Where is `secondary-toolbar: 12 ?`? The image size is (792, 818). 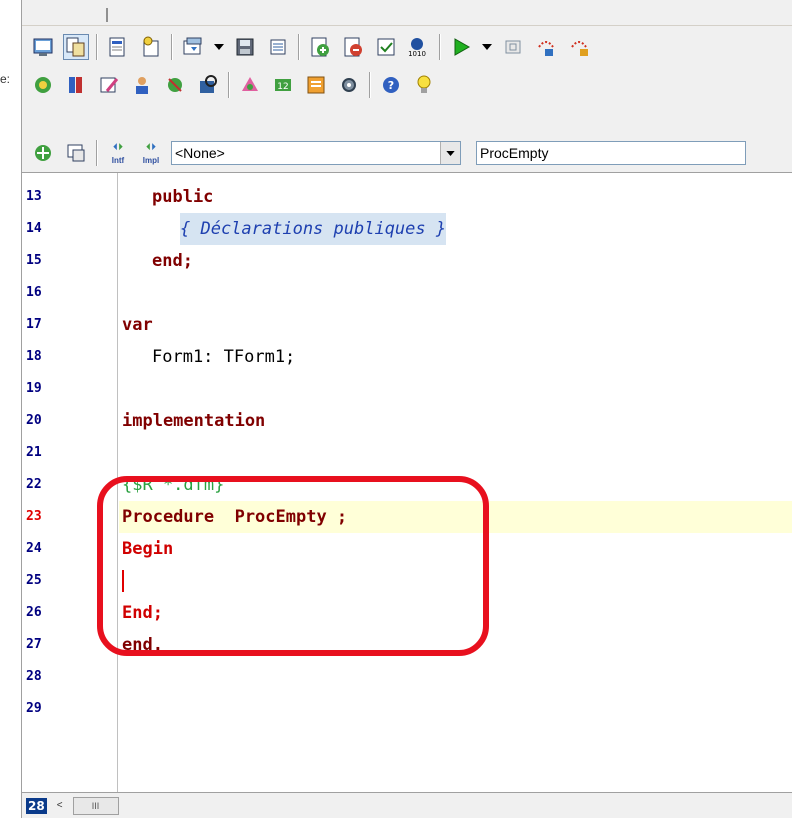
secondary-toolbar: 12 ? is located at coordinates (407, 85).